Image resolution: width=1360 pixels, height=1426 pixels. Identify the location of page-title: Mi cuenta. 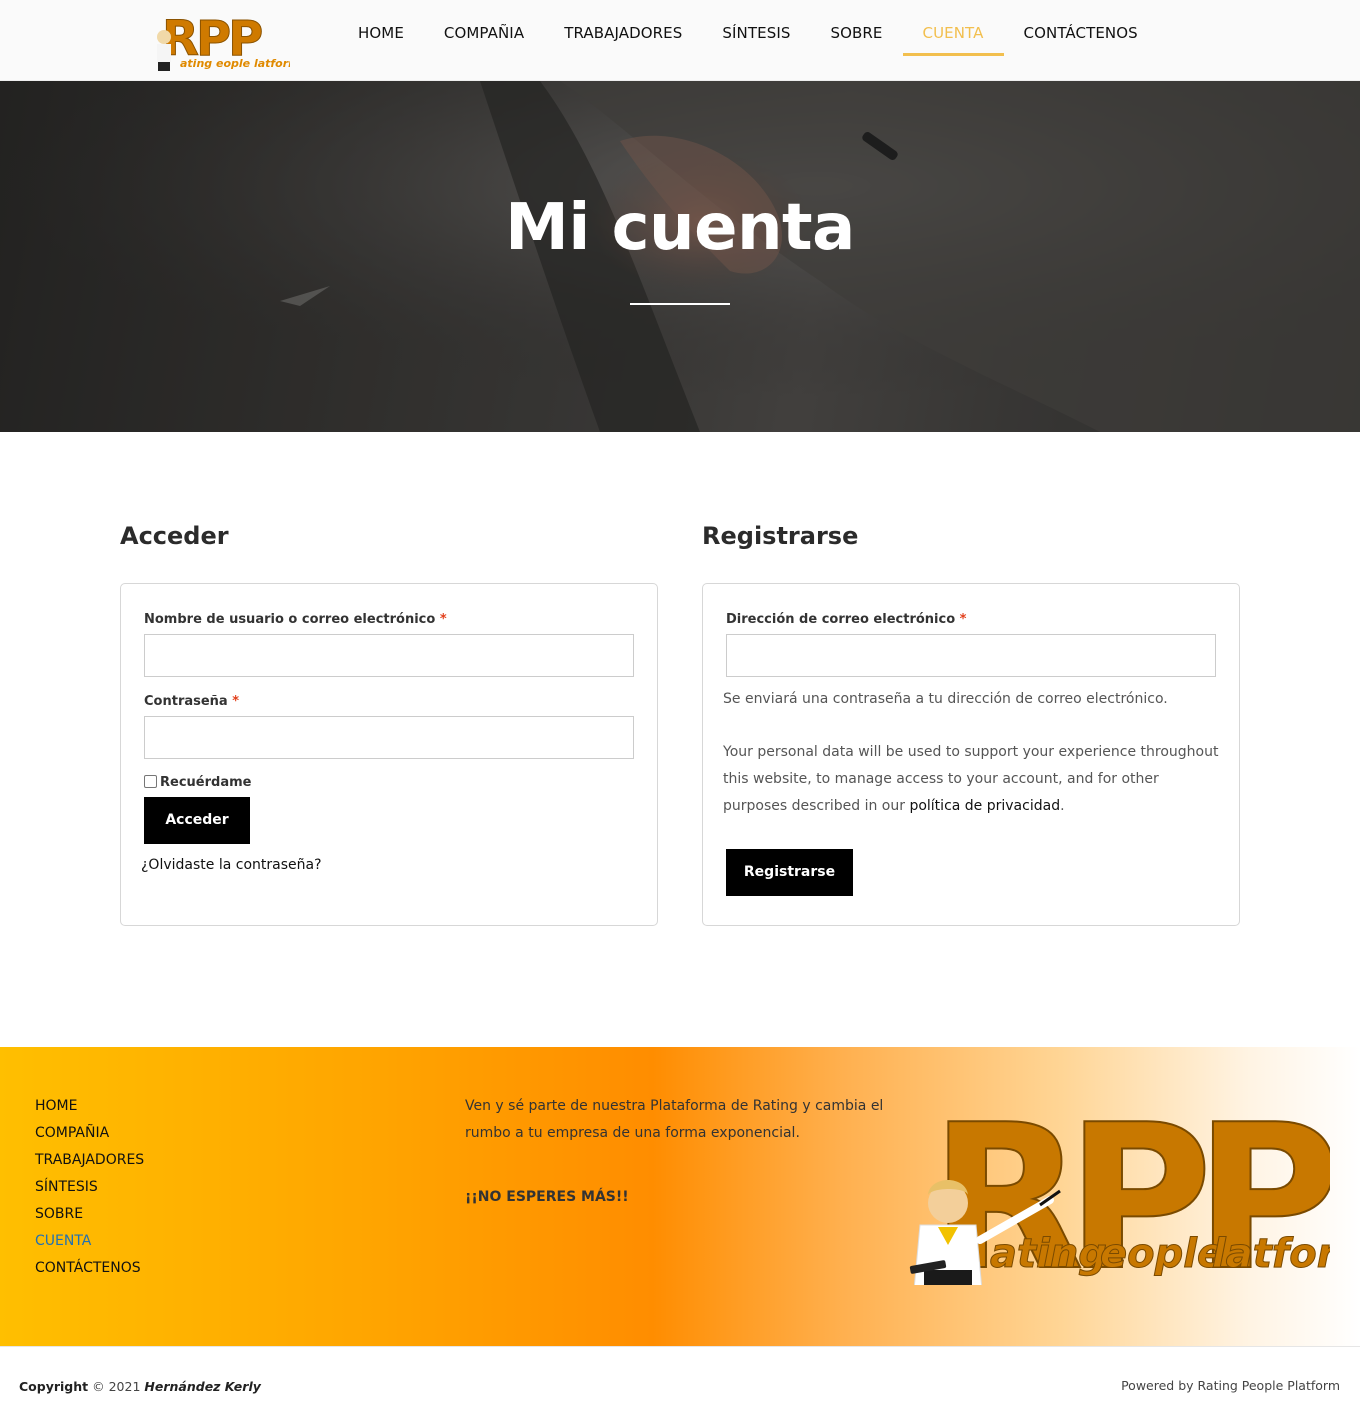
(680, 228).